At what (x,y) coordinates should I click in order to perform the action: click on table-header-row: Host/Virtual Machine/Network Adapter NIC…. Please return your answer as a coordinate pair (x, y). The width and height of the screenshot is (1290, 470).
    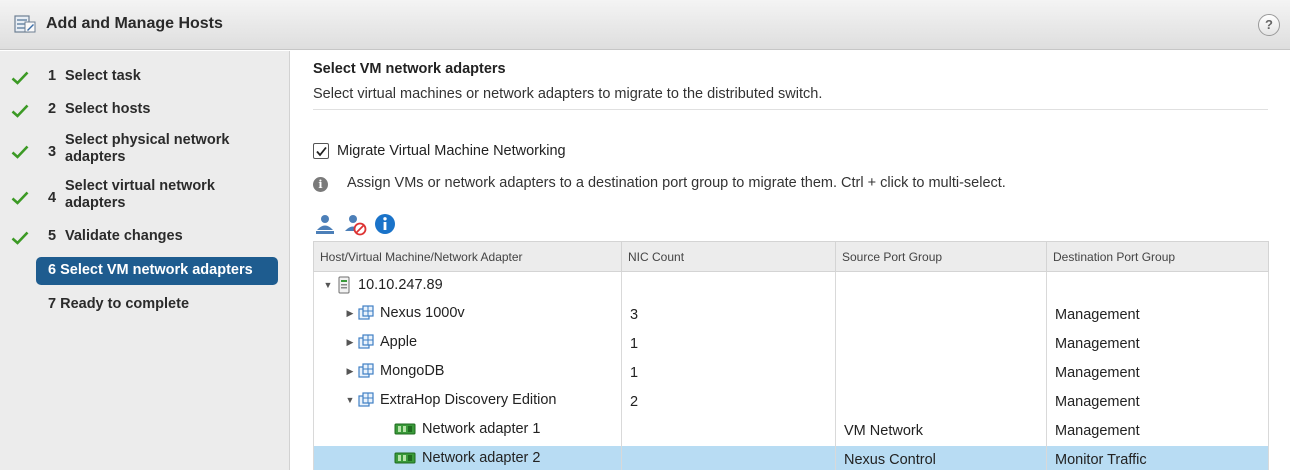
    Looking at the image, I should click on (791, 256).